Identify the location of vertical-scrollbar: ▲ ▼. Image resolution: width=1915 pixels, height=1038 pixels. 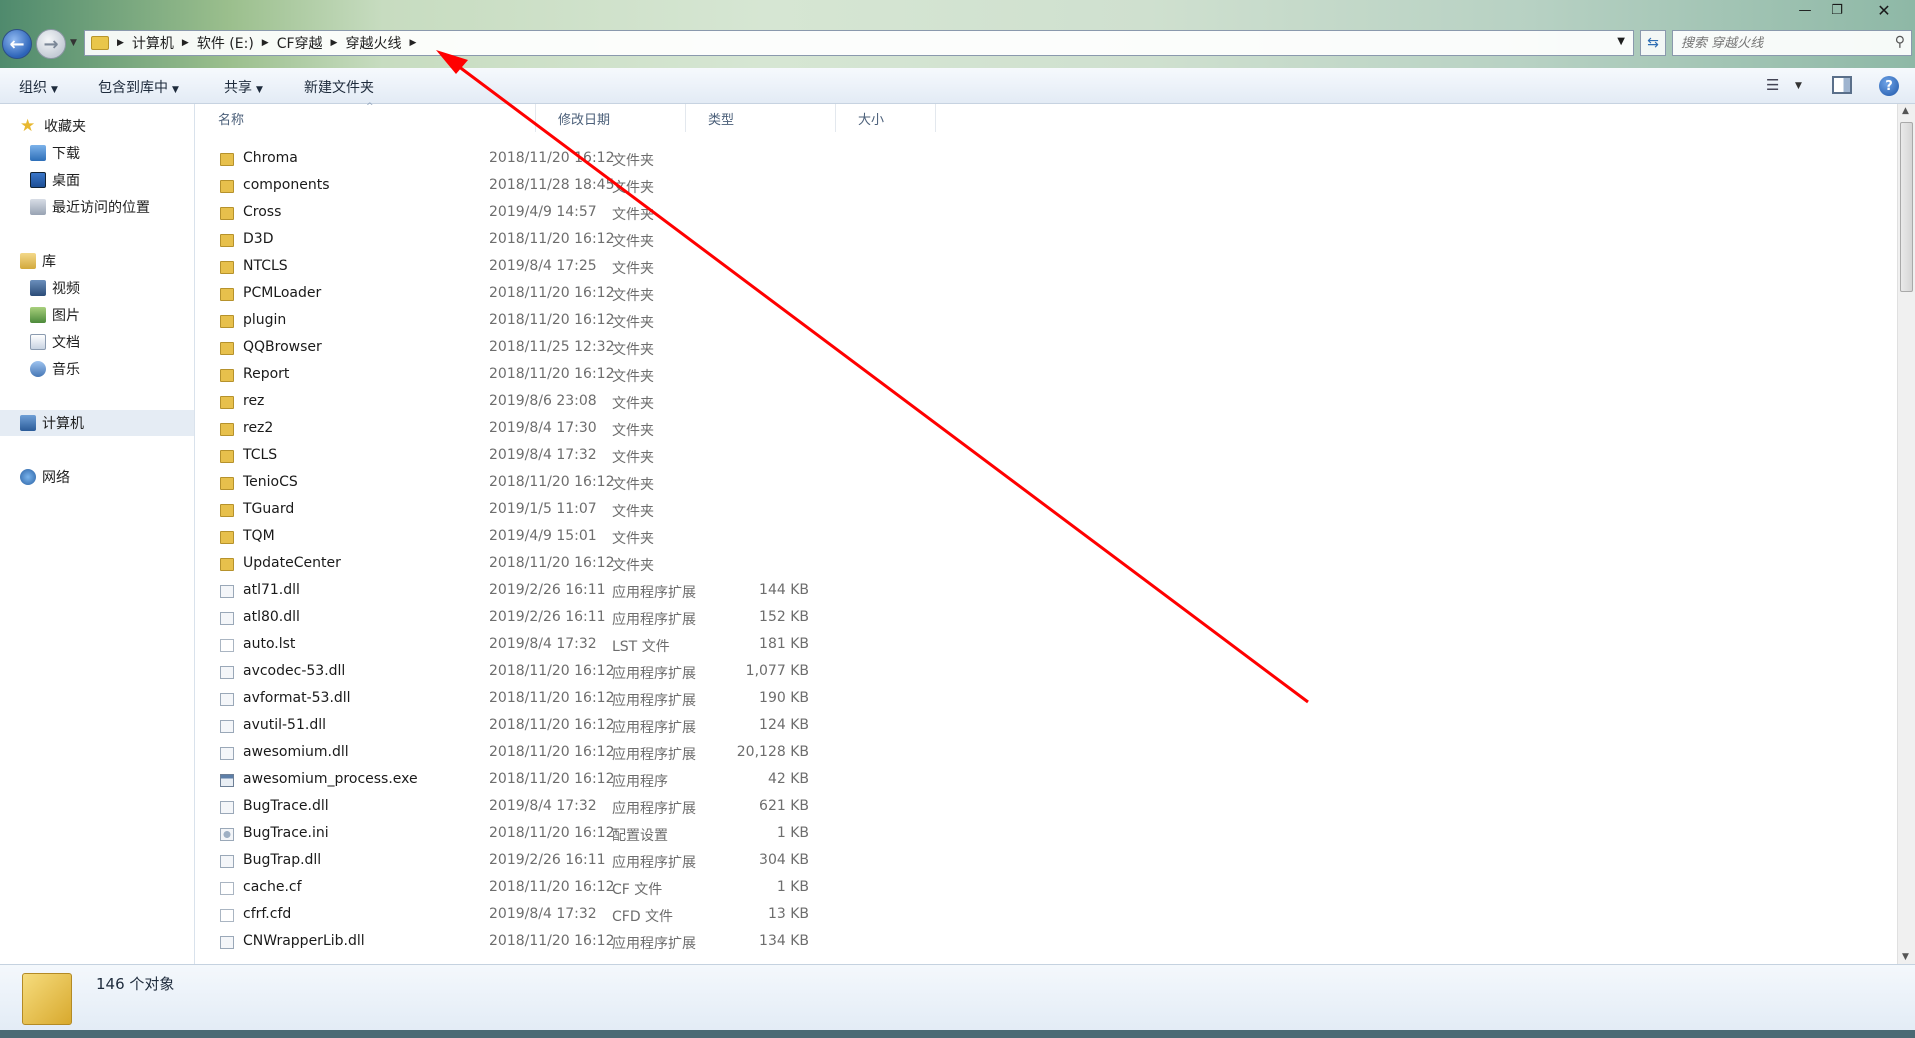
(1906, 534).